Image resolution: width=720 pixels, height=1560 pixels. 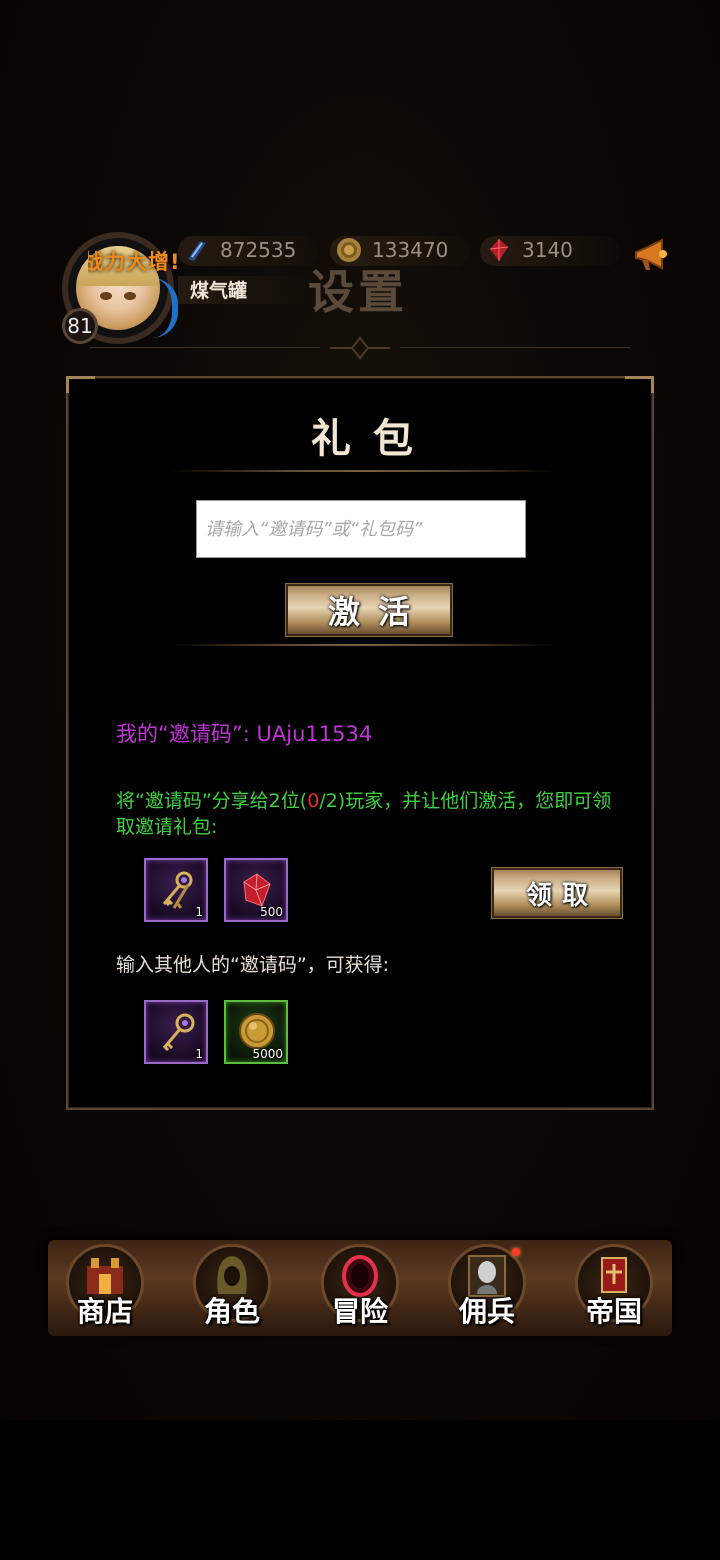 What do you see at coordinates (360, 1290) in the screenshot?
I see `nav-adventure: 冒险` at bounding box center [360, 1290].